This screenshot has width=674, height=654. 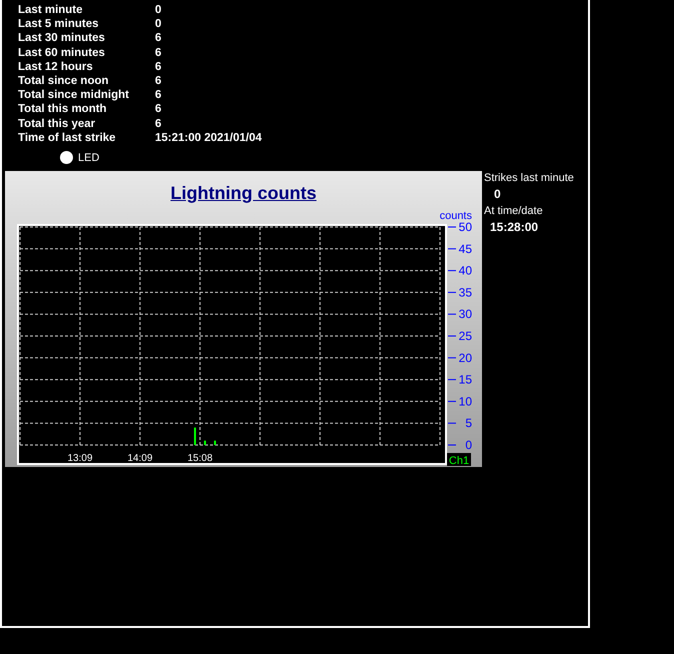 I want to click on y-tick-label: 15, so click(x=465, y=379).